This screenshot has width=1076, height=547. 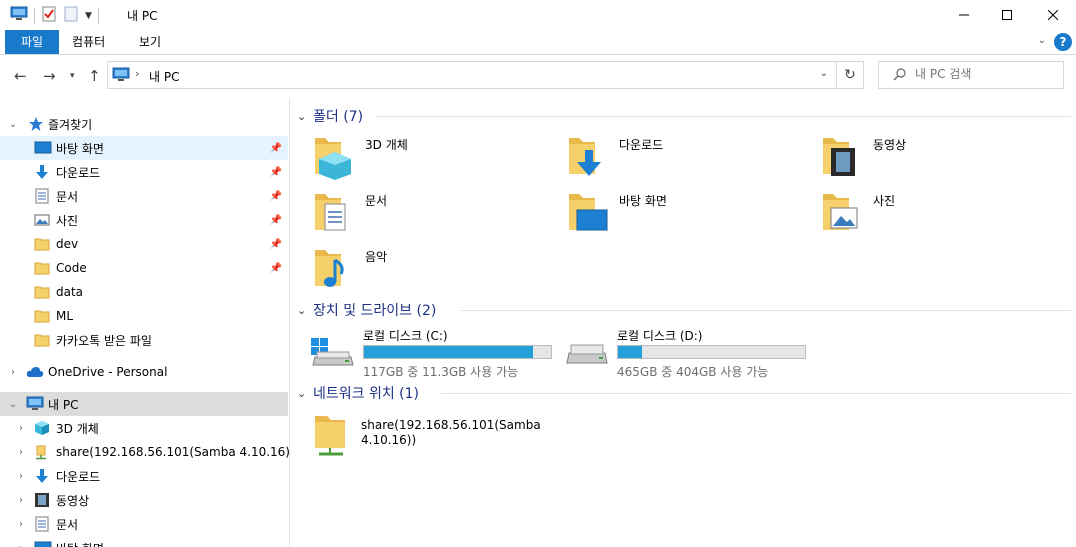 I want to click on sidebar-item: dev 📌, so click(x=144, y=244).